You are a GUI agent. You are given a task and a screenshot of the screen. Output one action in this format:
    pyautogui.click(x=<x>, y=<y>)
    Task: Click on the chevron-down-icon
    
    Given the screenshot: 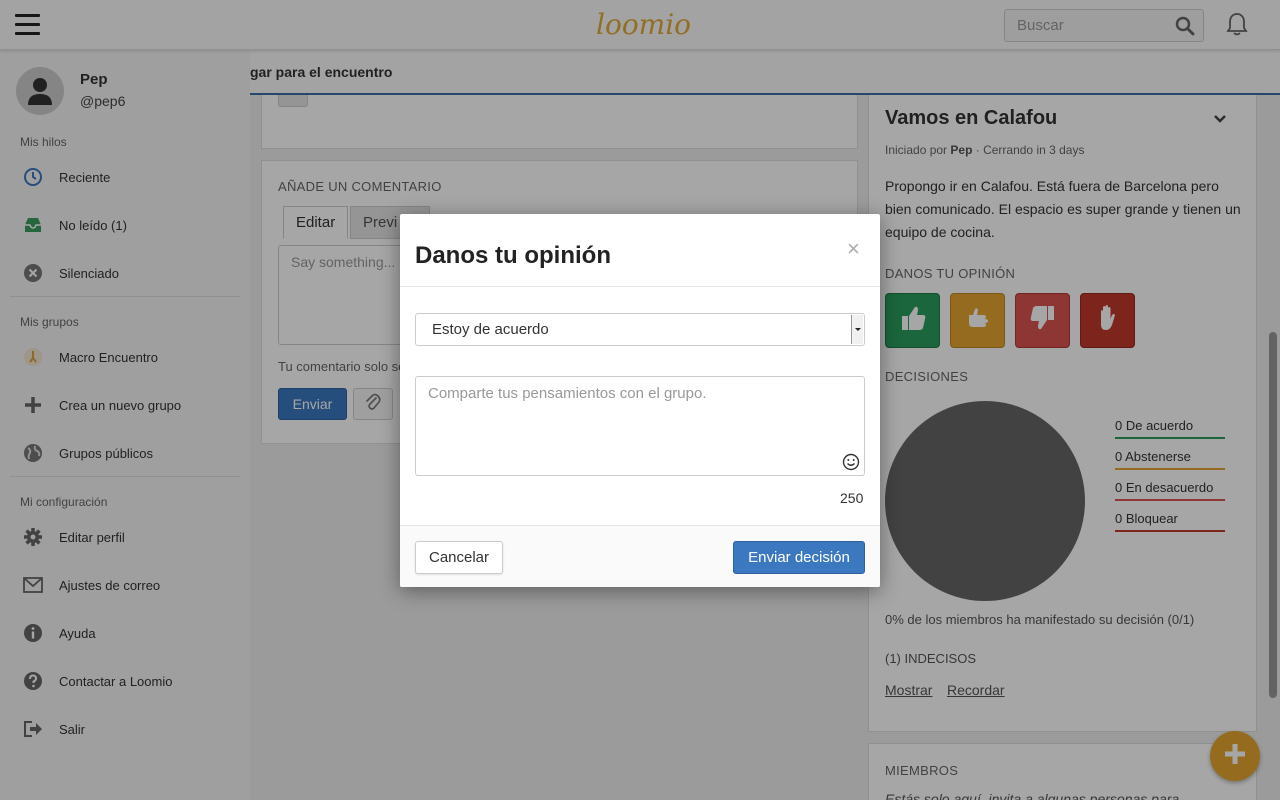 What is the action you would take?
    pyautogui.click(x=857, y=329)
    